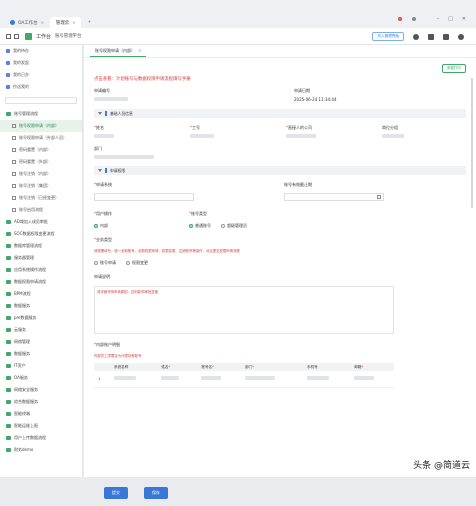 The height and width of the screenshot is (506, 476). I want to click on system-select, so click(144, 197).